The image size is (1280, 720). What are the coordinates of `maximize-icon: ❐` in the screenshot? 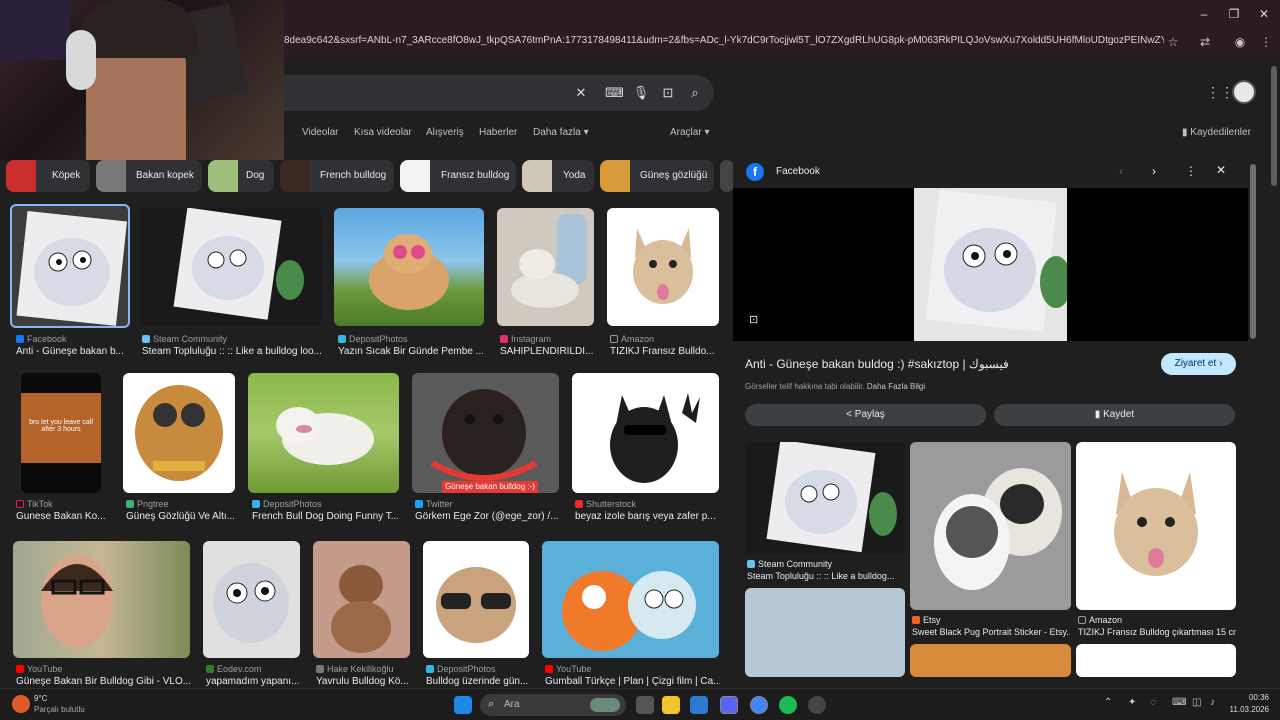 It's located at (1234, 14).